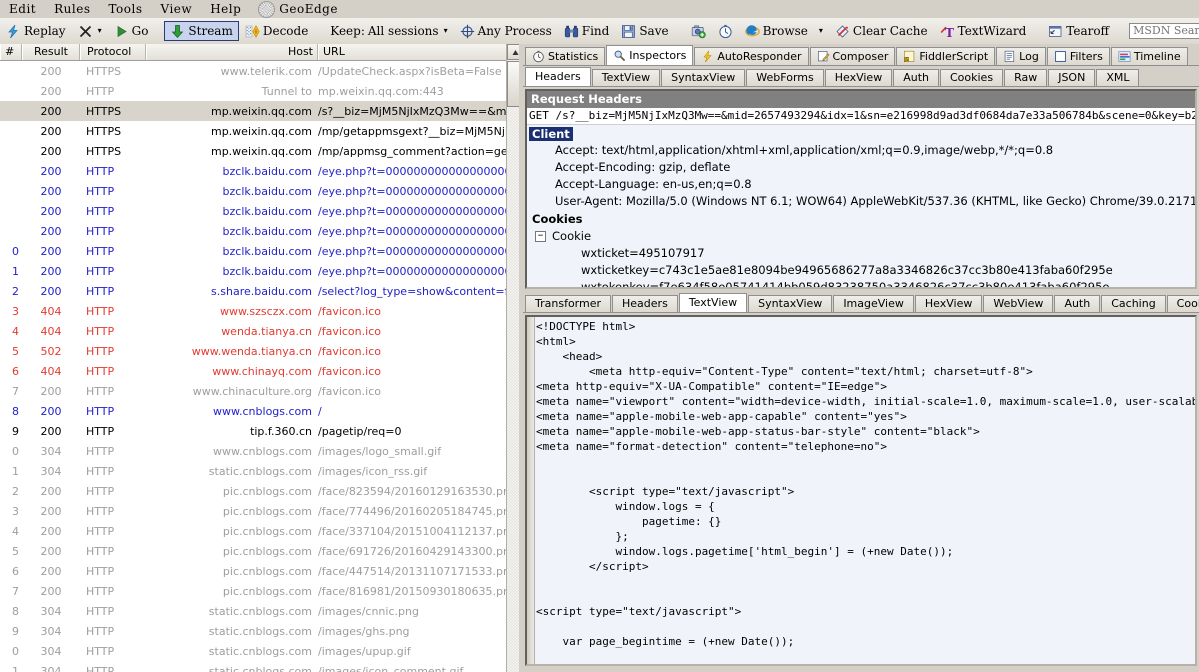  Describe the element at coordinates (261, 351) in the screenshot. I see `table-row: 5 502 HTTP www.wenda.tianya.cn/favicon.ico` at that location.